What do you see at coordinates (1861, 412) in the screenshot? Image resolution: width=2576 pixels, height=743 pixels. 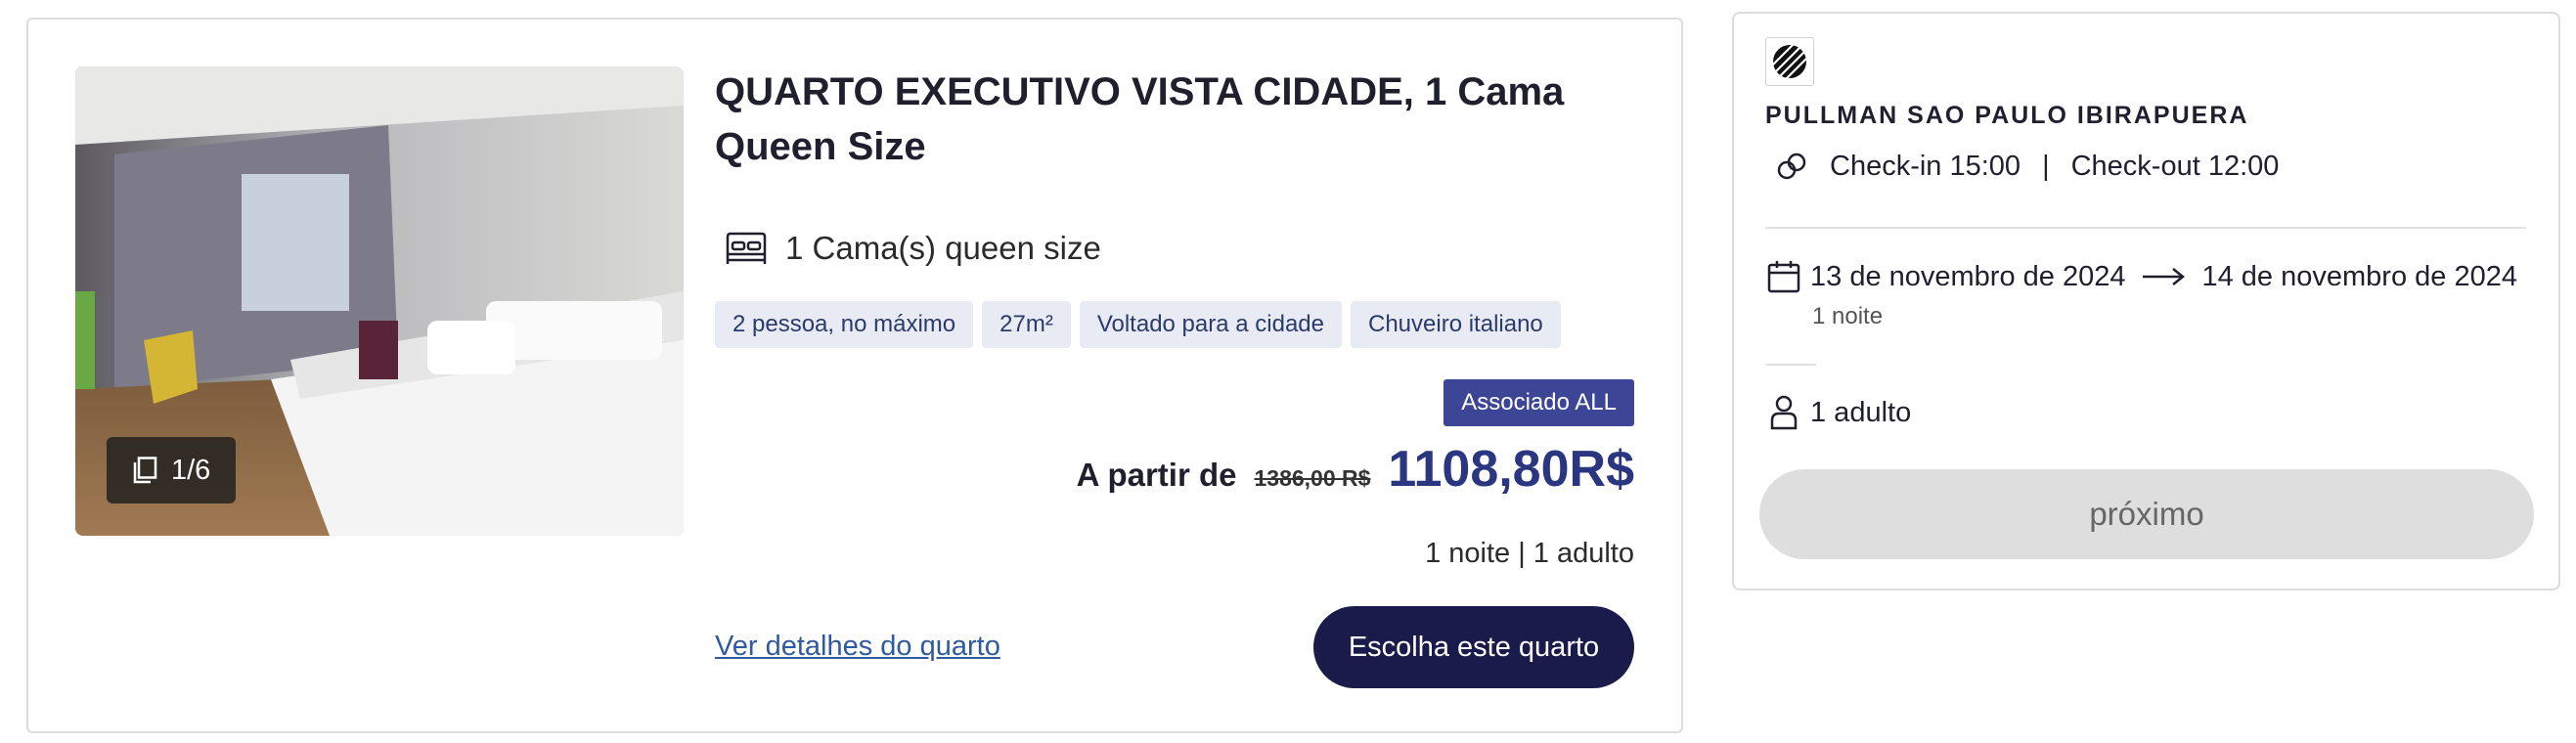 I see `guests-count: 1 adulto` at bounding box center [1861, 412].